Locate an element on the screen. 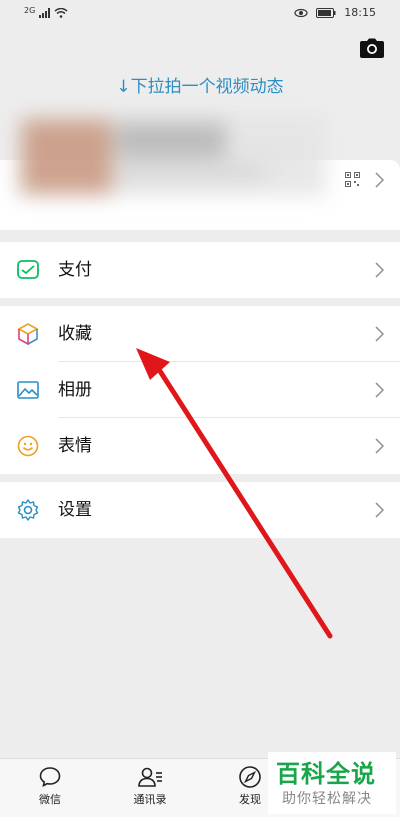 Image resolution: width=400 pixels, height=817 pixels. menu-item-favorites: 收藏 is located at coordinates (200, 334).